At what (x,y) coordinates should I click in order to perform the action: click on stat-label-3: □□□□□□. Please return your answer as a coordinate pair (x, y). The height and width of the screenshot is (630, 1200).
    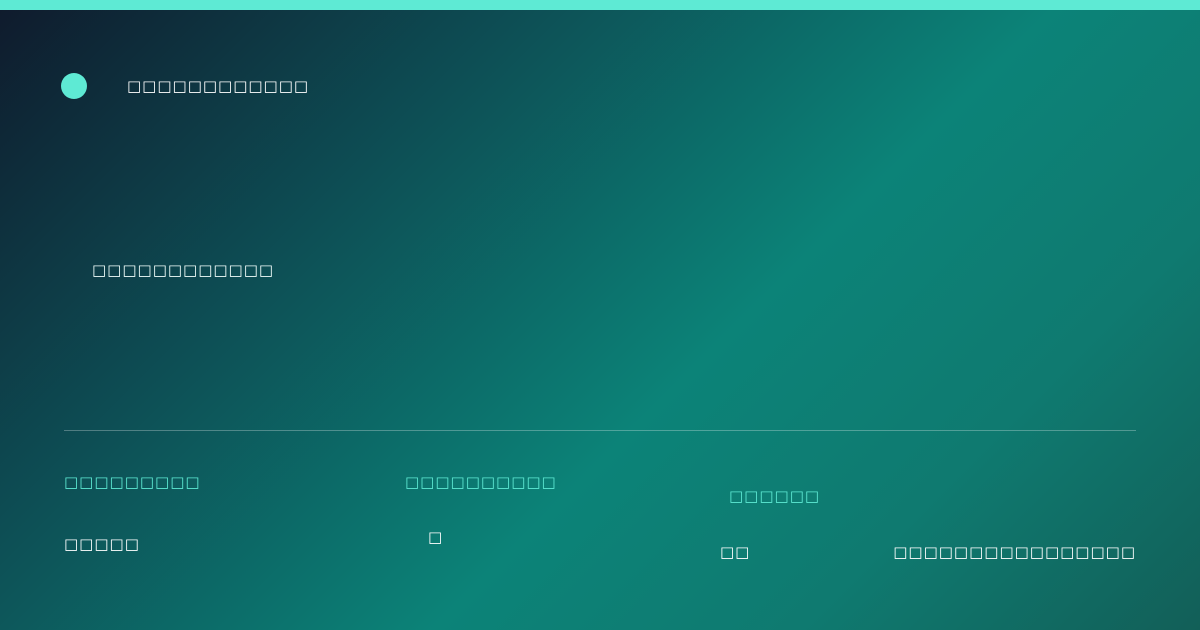
    Looking at the image, I should click on (775, 496).